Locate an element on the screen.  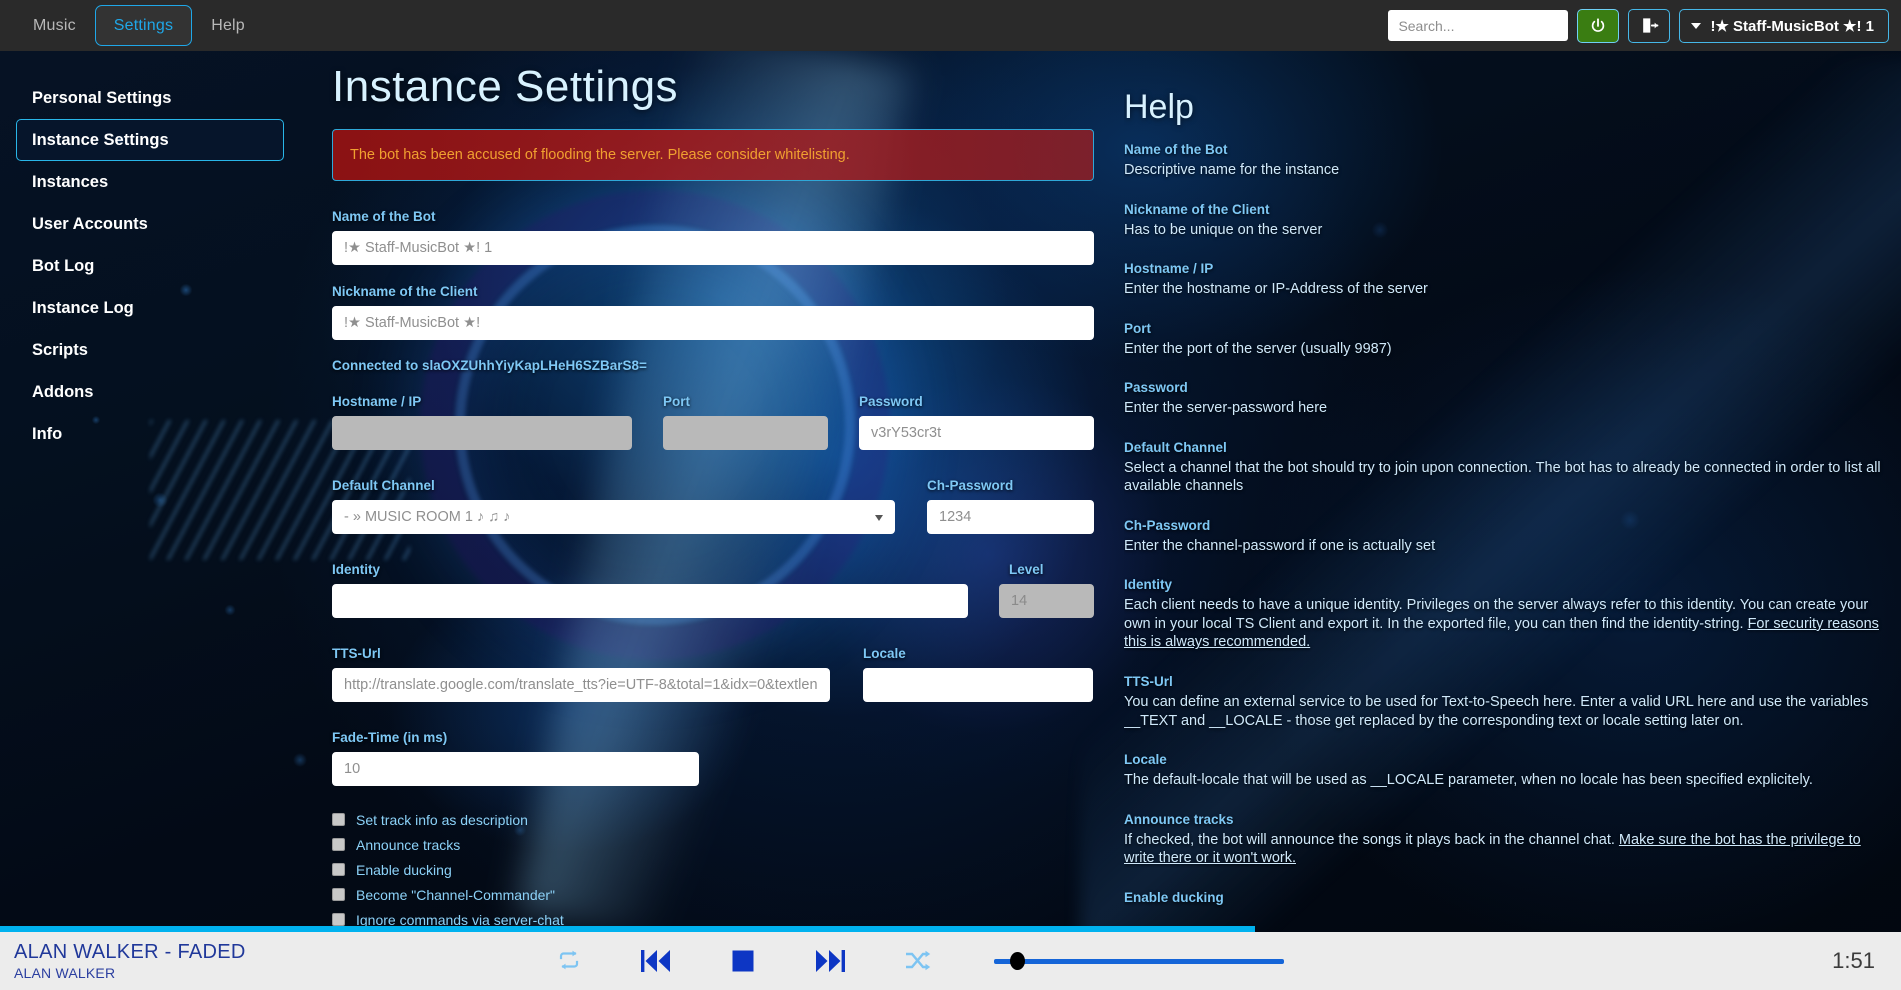
sidebar-item-user-accounts: User Accounts is located at coordinates (150, 224).